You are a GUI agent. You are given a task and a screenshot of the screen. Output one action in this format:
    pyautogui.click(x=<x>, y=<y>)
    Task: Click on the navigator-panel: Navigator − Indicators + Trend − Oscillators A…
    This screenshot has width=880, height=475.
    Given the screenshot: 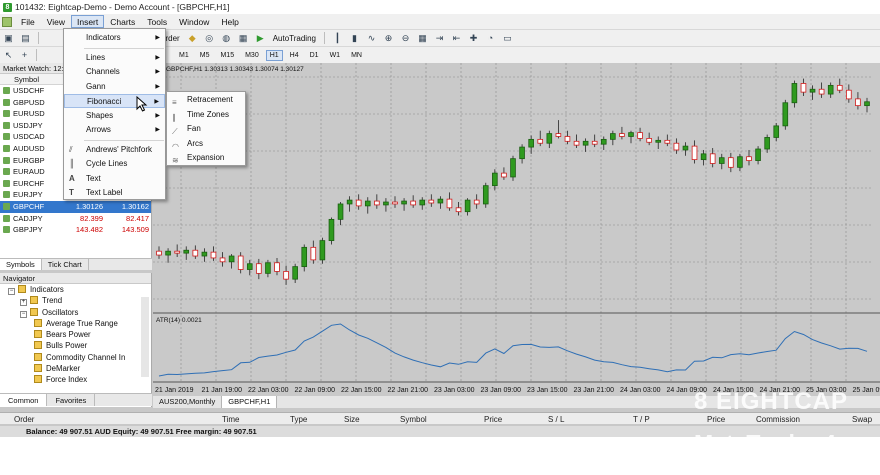 What is the action you would take?
    pyautogui.click(x=76, y=340)
    